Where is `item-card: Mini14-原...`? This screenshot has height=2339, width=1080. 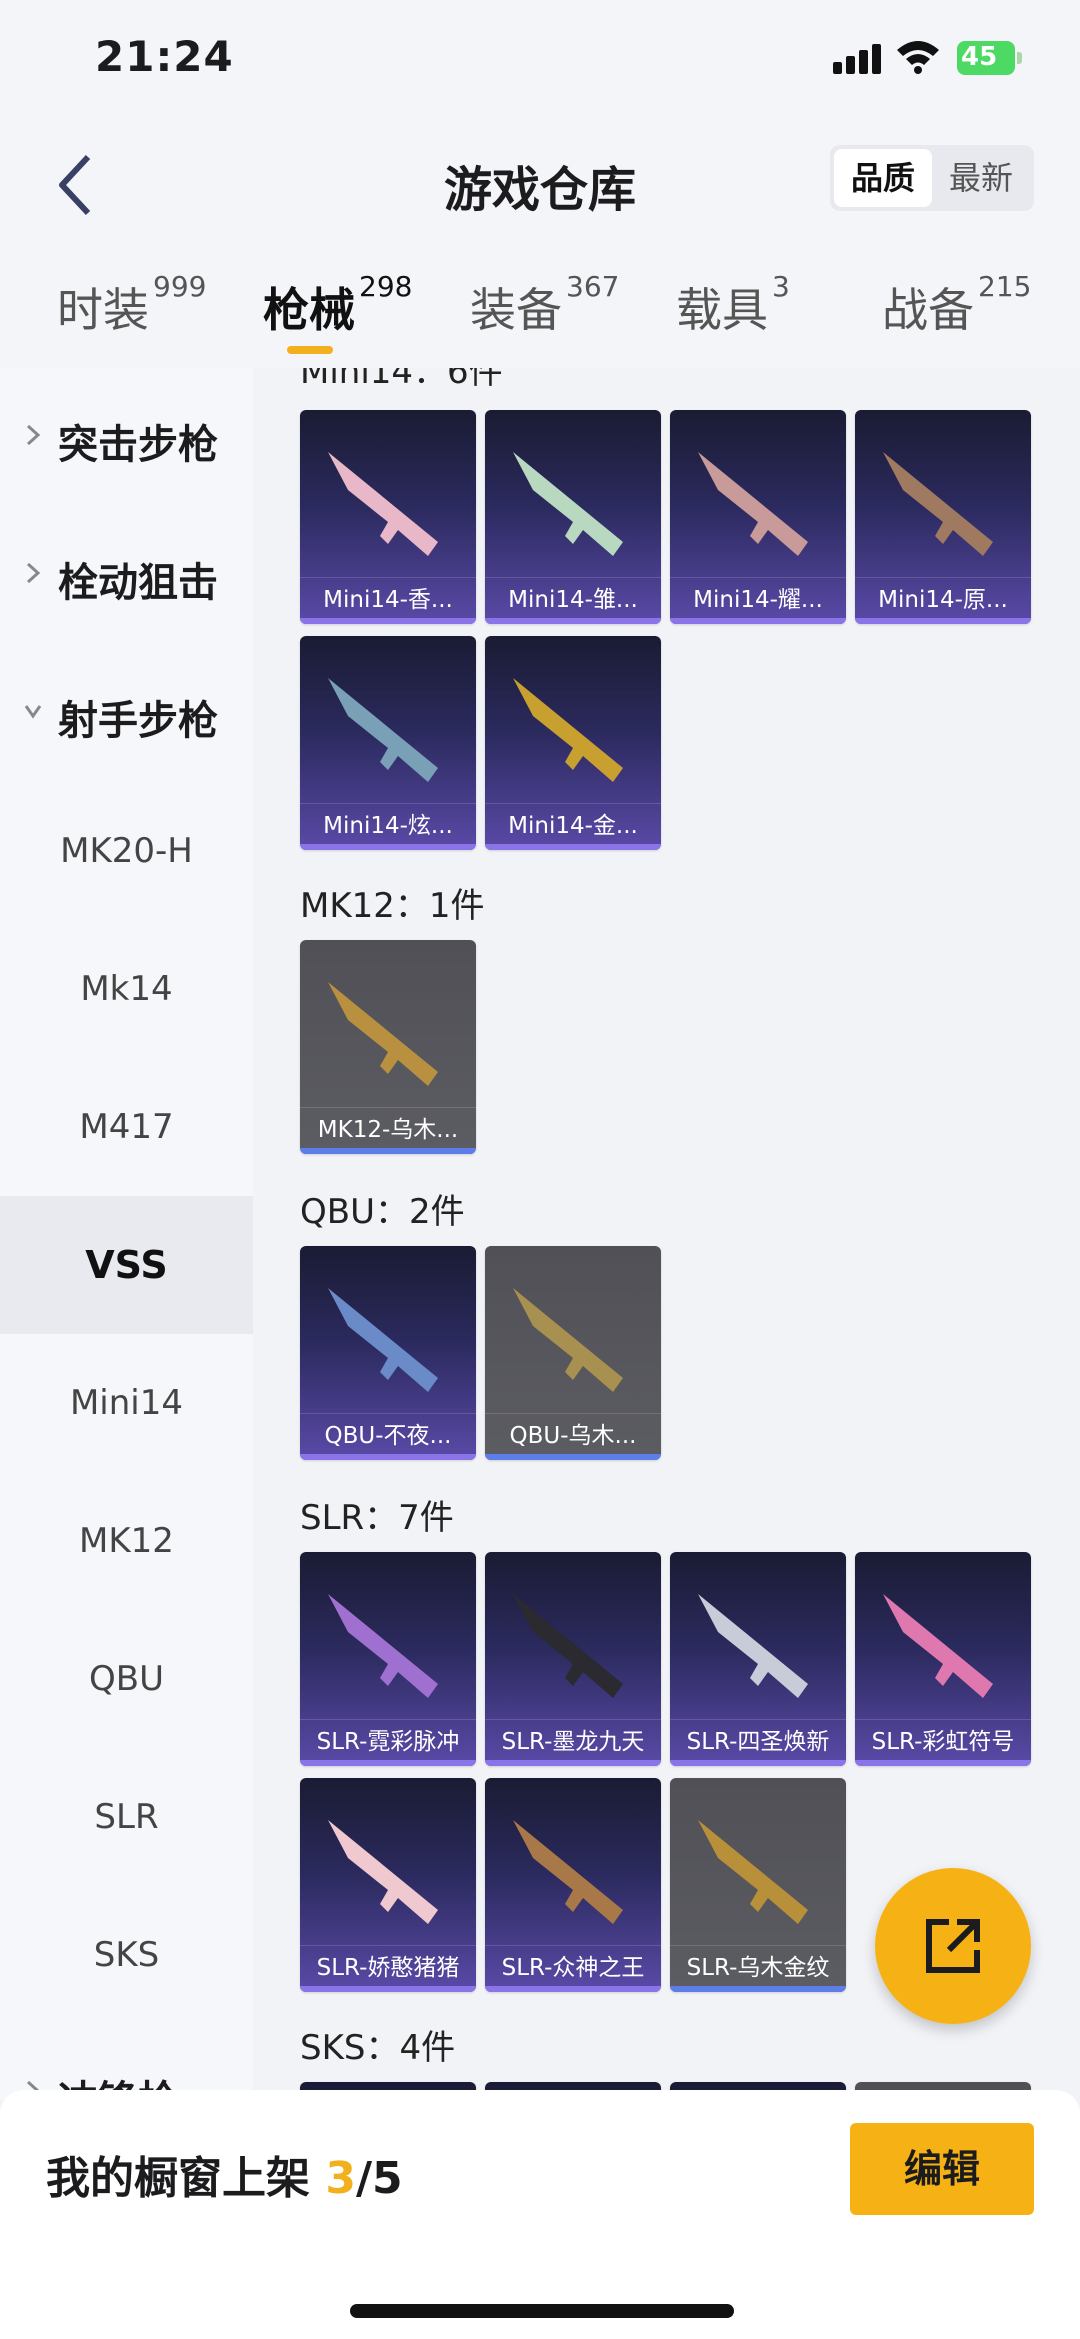 item-card: Mini14-原... is located at coordinates (943, 517).